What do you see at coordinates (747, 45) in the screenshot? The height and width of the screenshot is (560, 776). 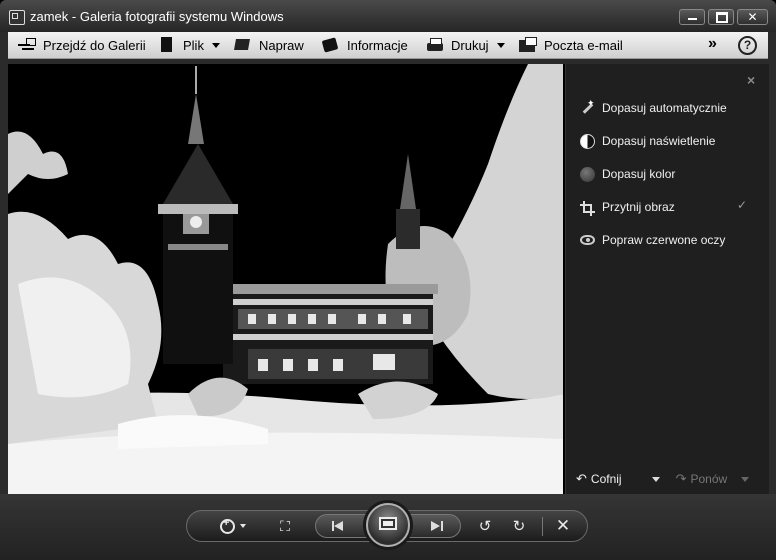 I see `help-button: ?` at bounding box center [747, 45].